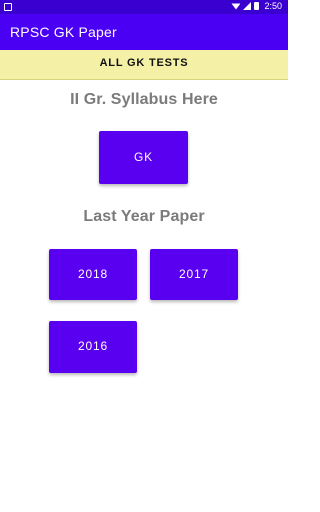 The image size is (320, 512). What do you see at coordinates (144, 99) in the screenshot?
I see `syllabus-heading: II Gr. Syllabus Here` at bounding box center [144, 99].